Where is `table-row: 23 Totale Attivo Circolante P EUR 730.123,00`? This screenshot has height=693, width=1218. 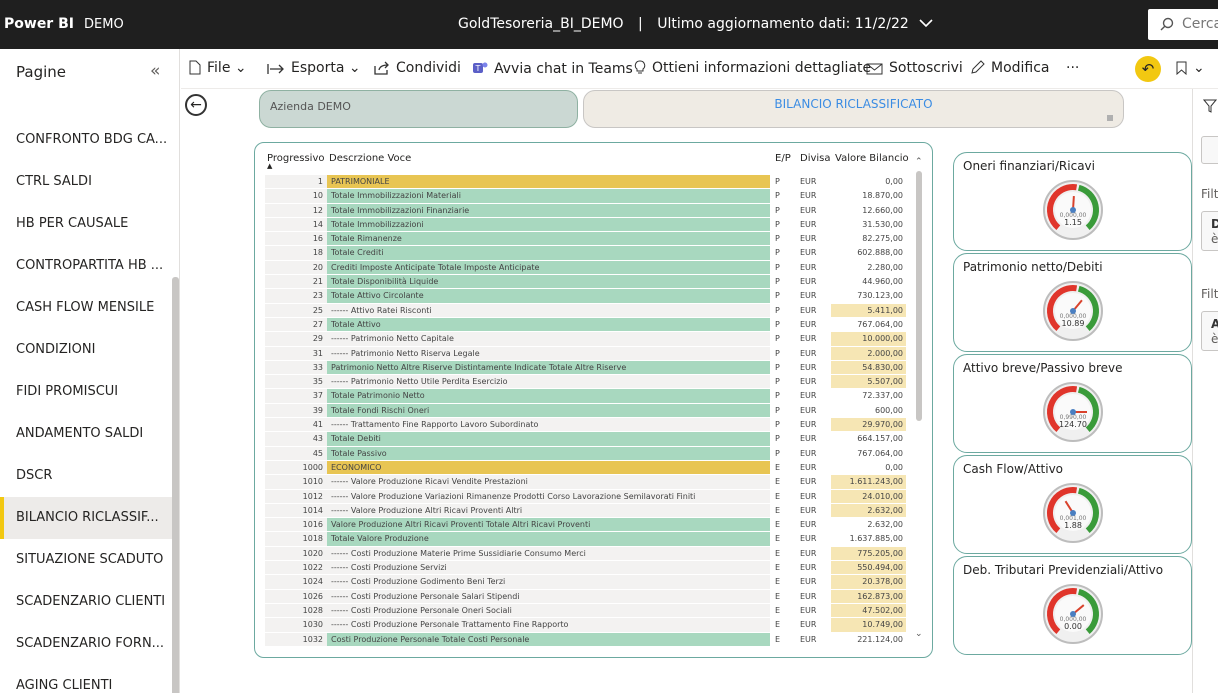
table-row: 23 Totale Attivo Circolante P EUR 730.123,00 is located at coordinates (585, 296).